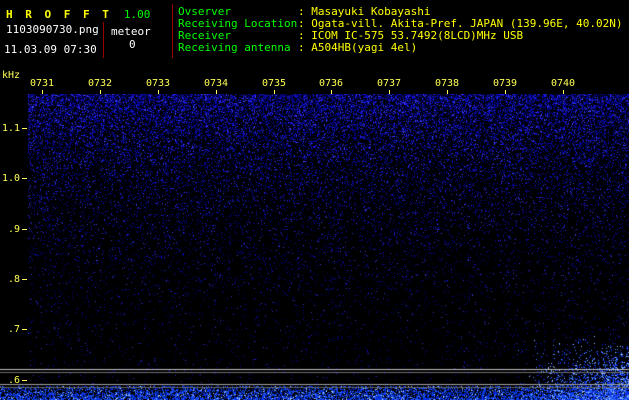 Image resolution: width=629 pixels, height=400 pixels. What do you see at coordinates (59, 14) in the screenshot?
I see `app-title: H R O F F T` at bounding box center [59, 14].